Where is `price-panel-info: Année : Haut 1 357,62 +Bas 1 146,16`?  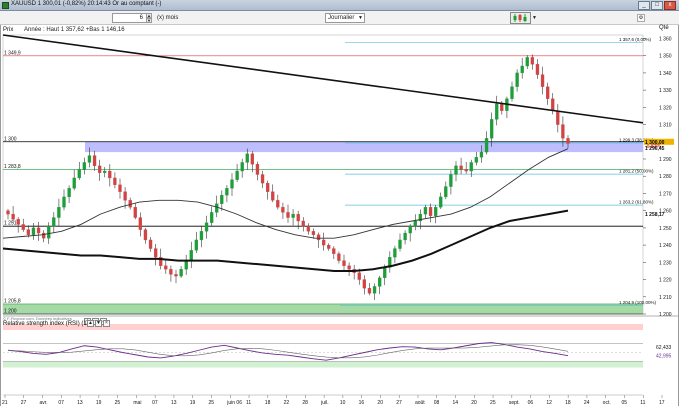 price-panel-info: Année : Haut 1 357,62 +Bas 1 146,16 is located at coordinates (74, 30).